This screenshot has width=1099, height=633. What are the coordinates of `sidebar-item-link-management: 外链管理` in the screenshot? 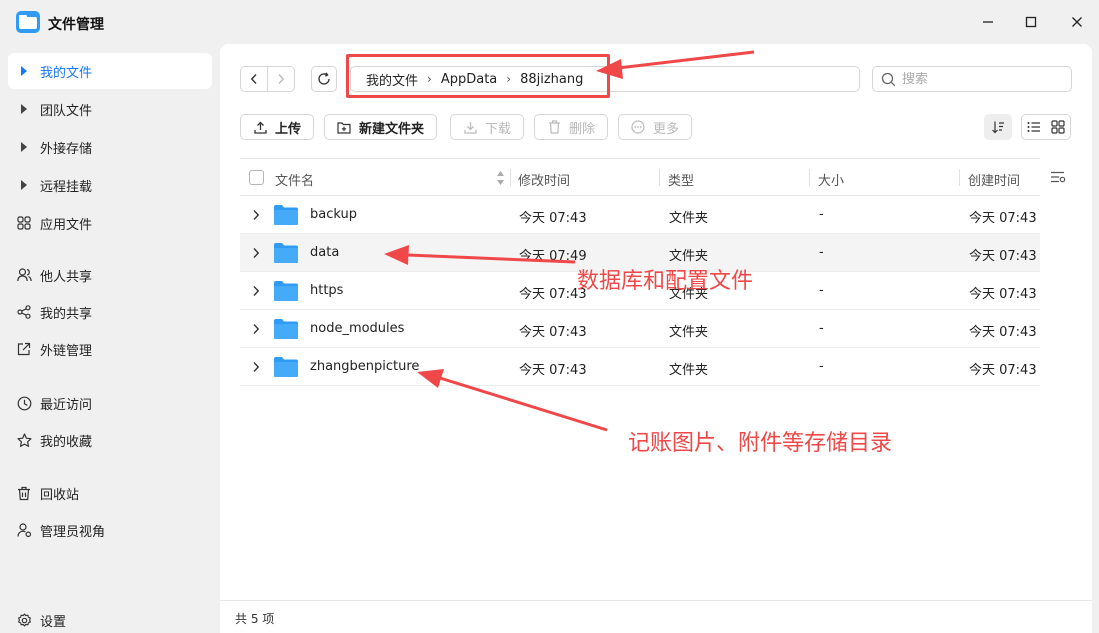 It's located at (110, 349).